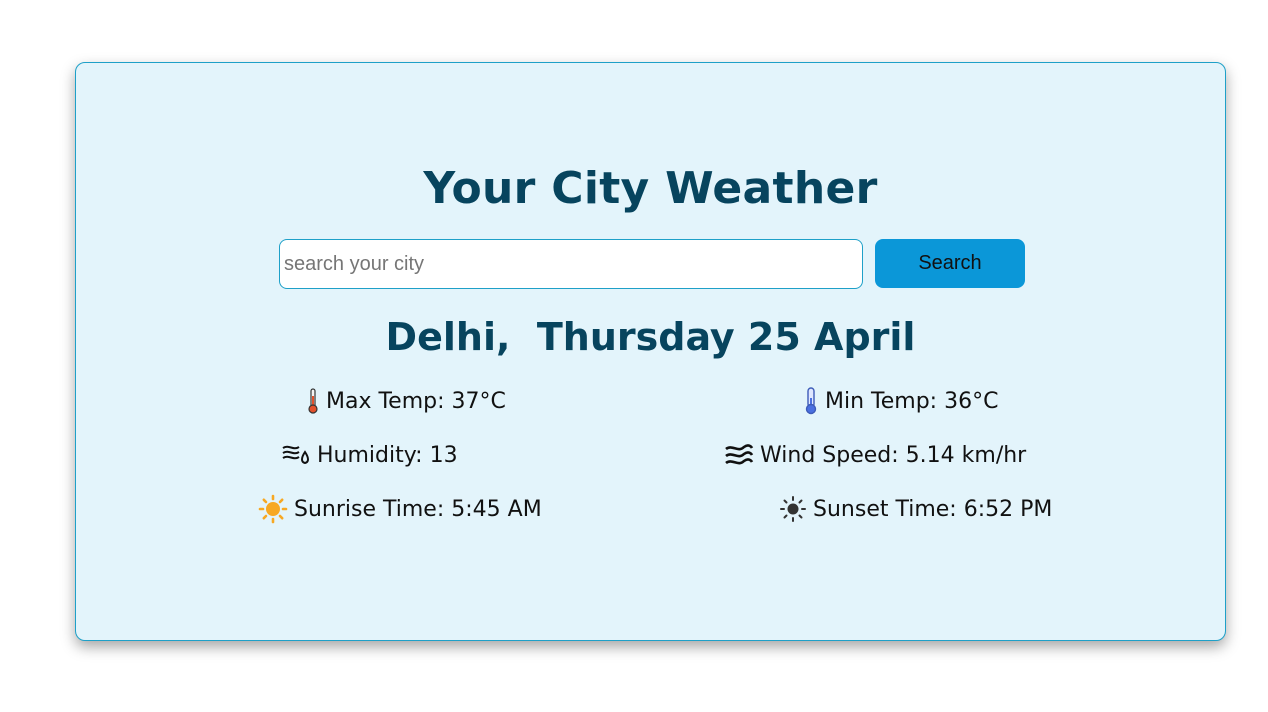 The width and height of the screenshot is (1268, 712). I want to click on location-date-heading: Delhi, Thursday 25 April, so click(650, 337).